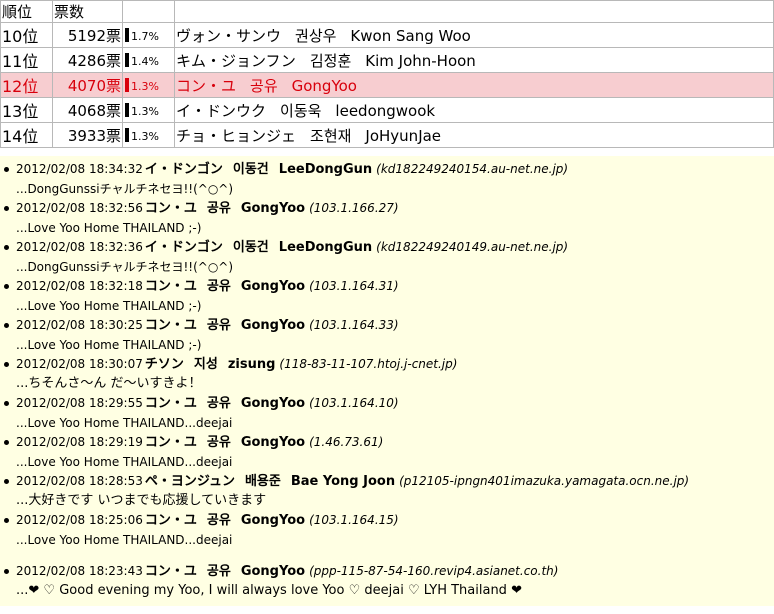 The image size is (774, 614). Describe the element at coordinates (26, 60) in the screenshot. I see `rank-cell: 11位` at that location.